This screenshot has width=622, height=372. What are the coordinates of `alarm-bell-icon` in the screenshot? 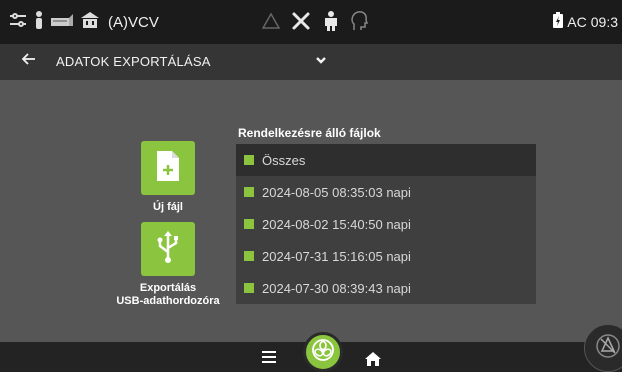 It's located at (608, 348).